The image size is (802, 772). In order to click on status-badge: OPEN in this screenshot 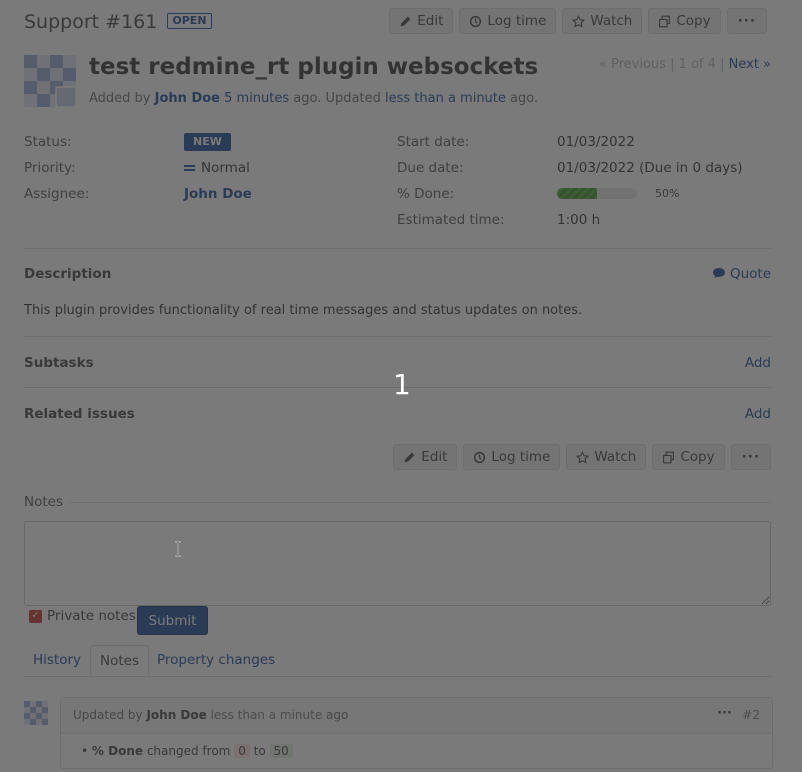, I will do `click(189, 20)`.